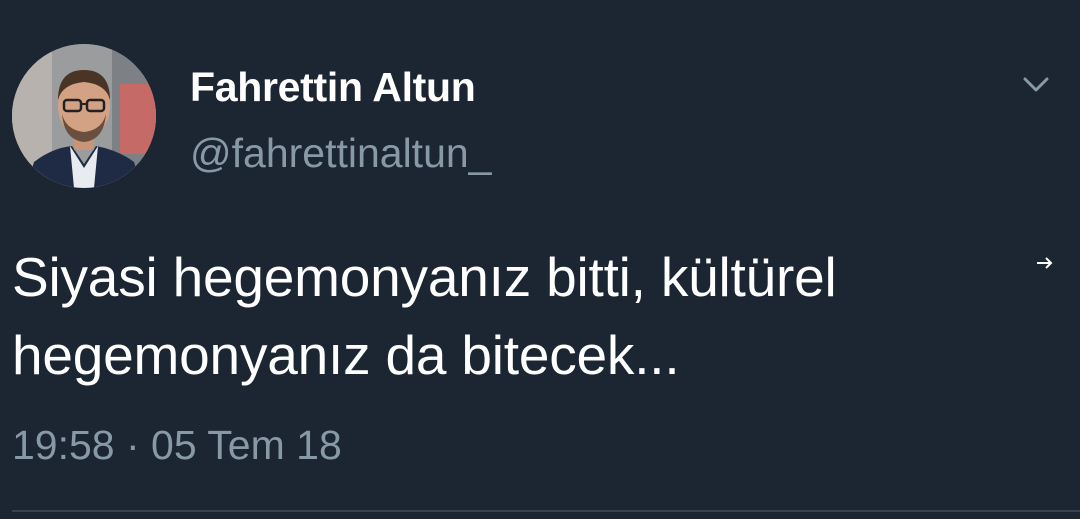  Describe the element at coordinates (424, 277) in the screenshot. I see `tweet-text-line: Siyasi hegemonyanız bitti, kültürel` at that location.